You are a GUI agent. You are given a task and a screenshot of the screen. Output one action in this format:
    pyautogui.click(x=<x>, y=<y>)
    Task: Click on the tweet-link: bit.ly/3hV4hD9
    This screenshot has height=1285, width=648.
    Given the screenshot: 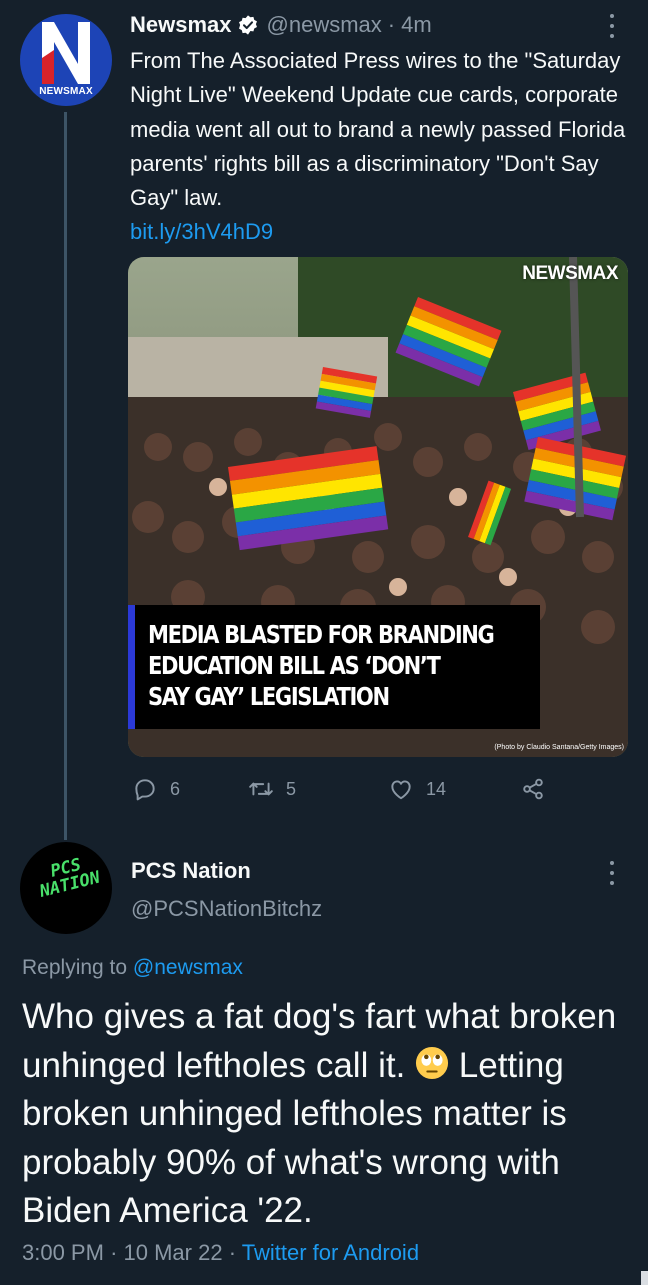 What is the action you would take?
    pyautogui.click(x=382, y=232)
    